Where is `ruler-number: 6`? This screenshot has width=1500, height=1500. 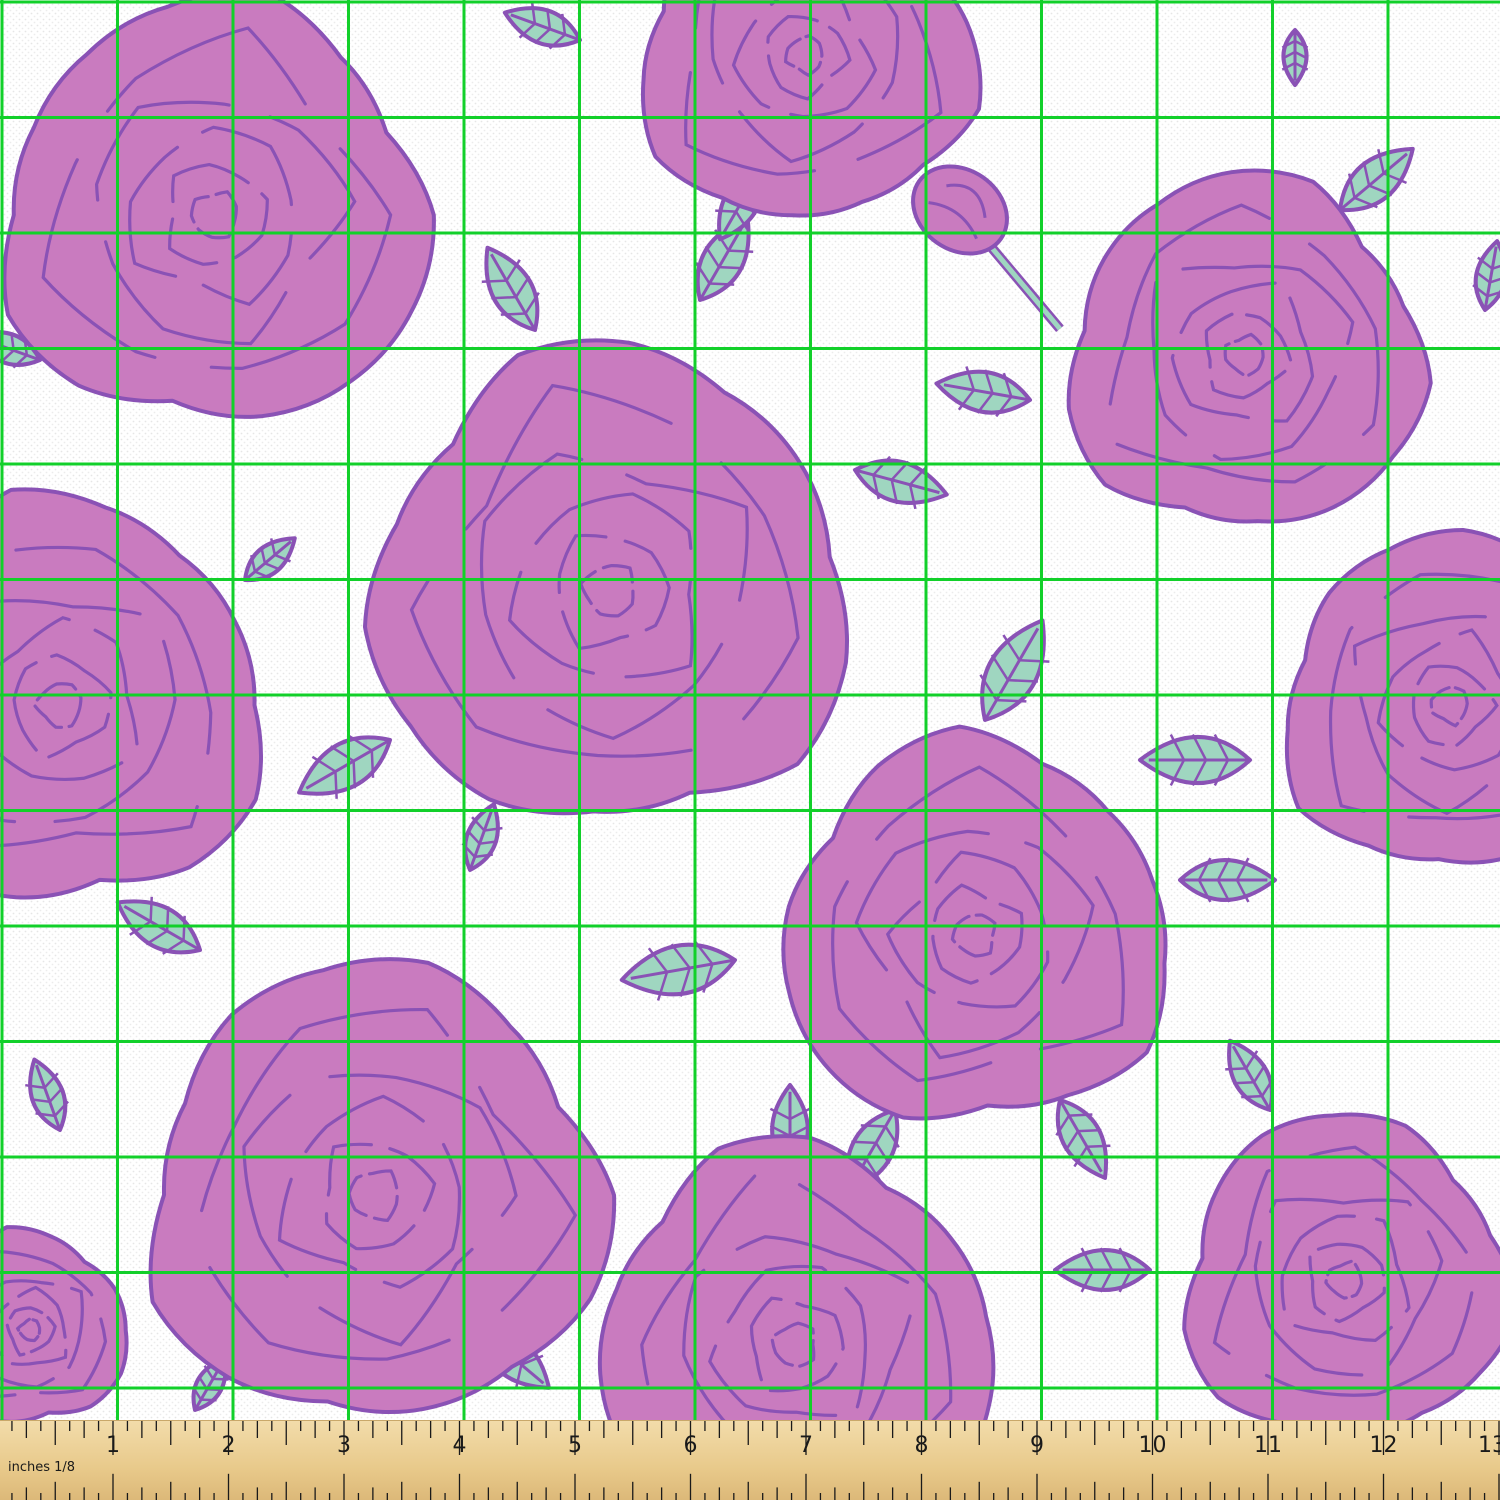 ruler-number: 6 is located at coordinates (691, 1445).